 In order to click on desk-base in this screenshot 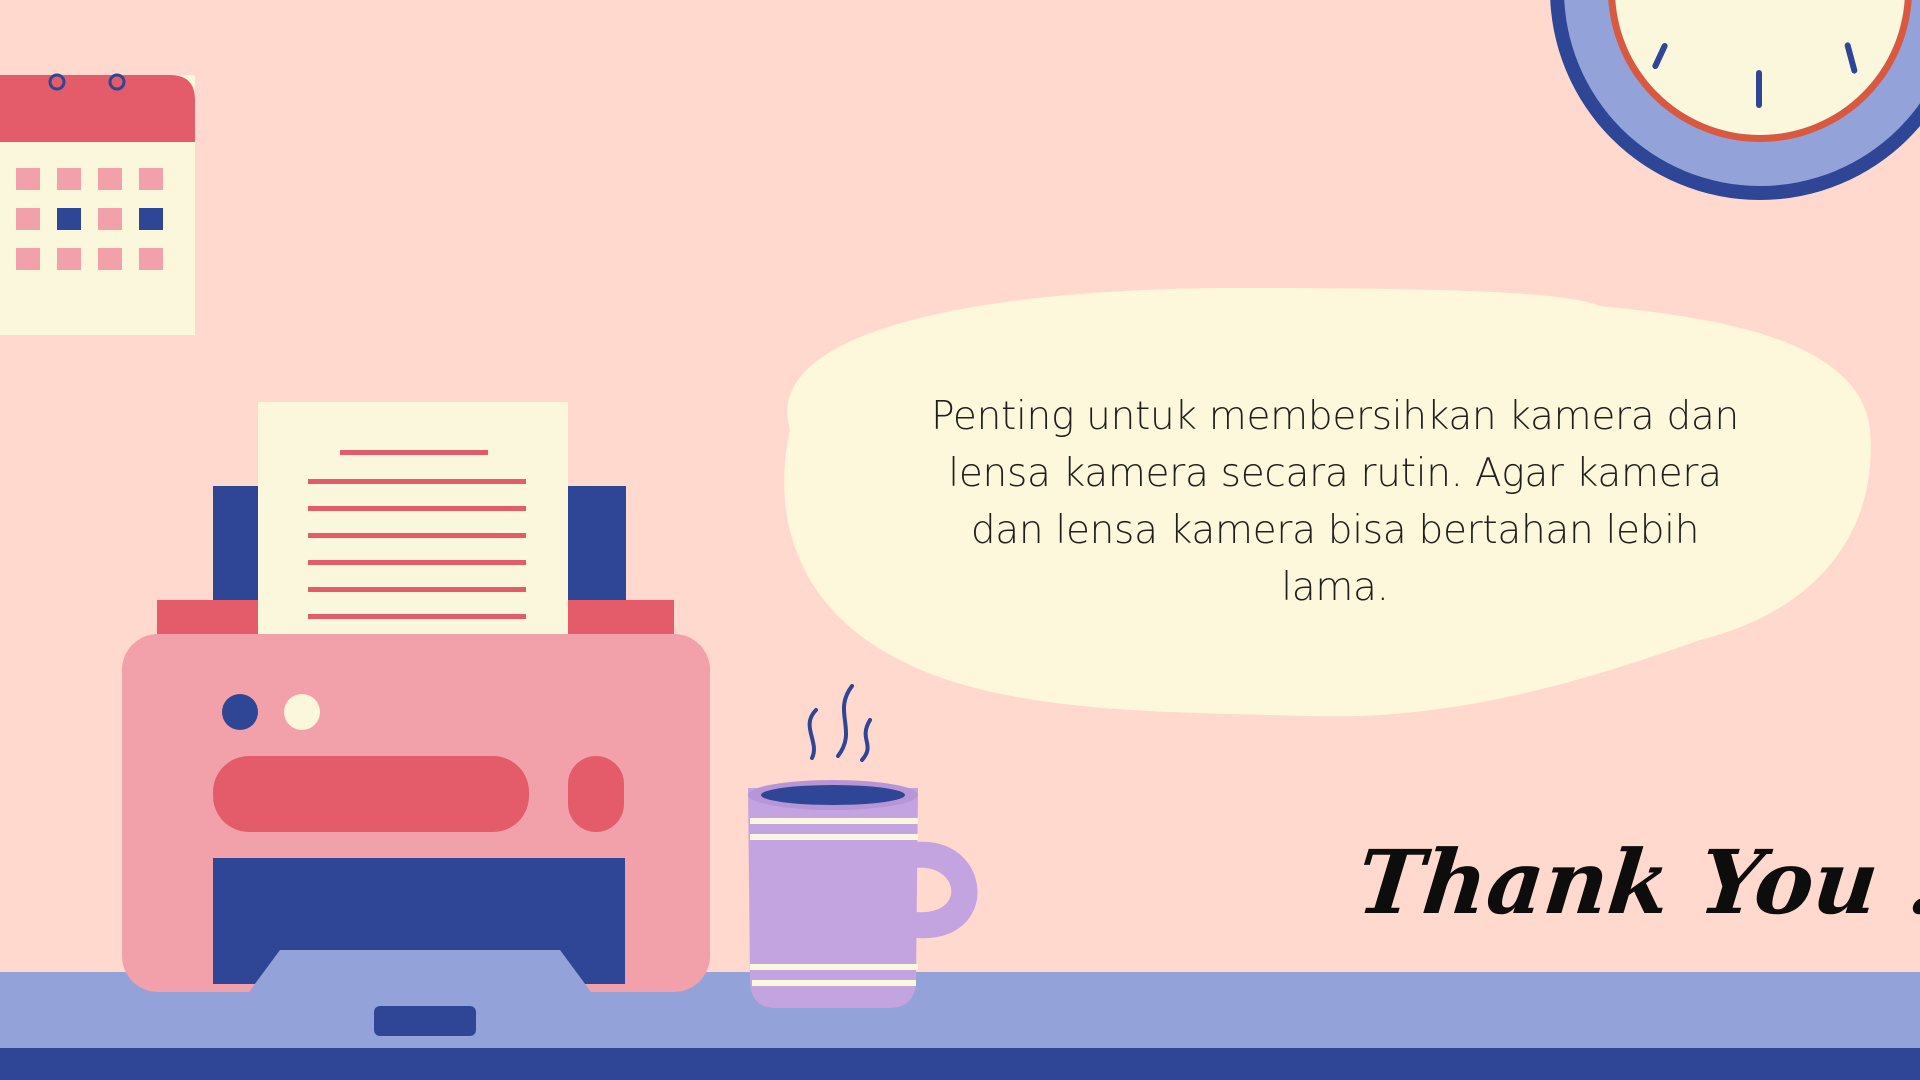, I will do `click(960, 1064)`.